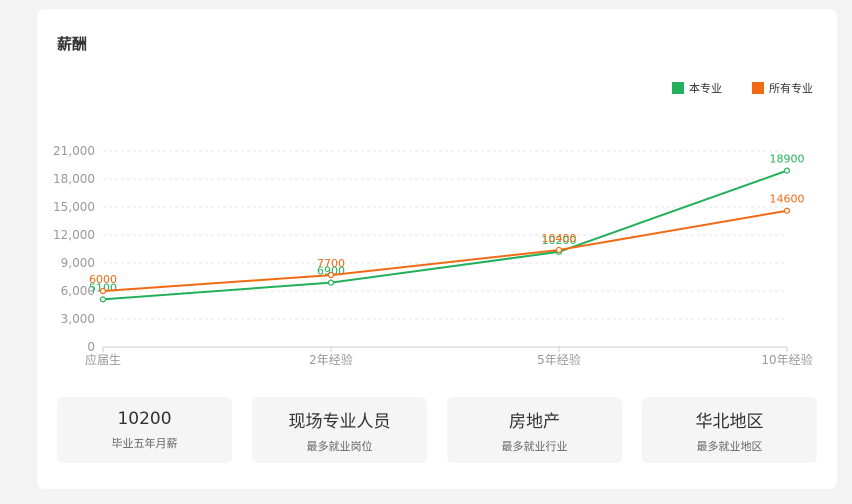  Describe the element at coordinates (74, 235) in the screenshot. I see `y-tick-label: 12,000` at that location.